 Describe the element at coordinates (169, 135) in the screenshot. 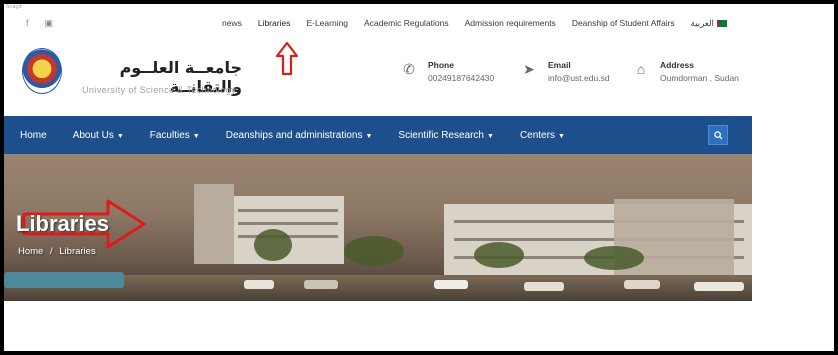

I see `nav-faculties-label: Faculties` at that location.